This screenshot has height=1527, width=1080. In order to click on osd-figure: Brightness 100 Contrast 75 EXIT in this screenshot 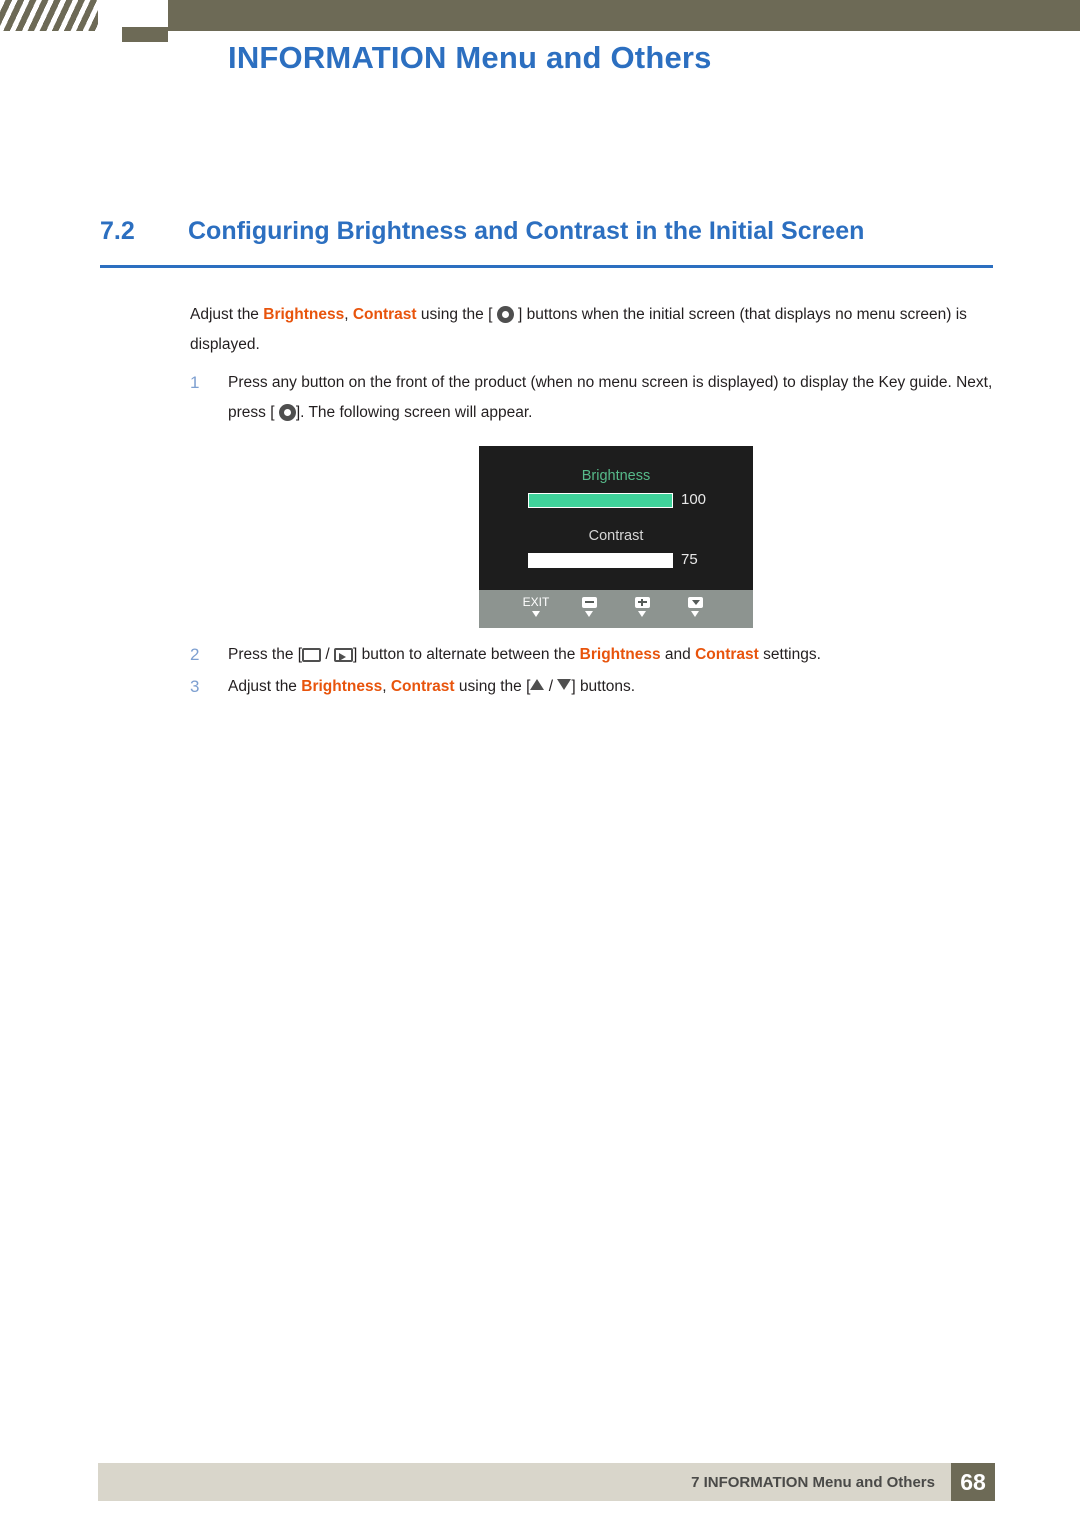, I will do `click(616, 537)`.